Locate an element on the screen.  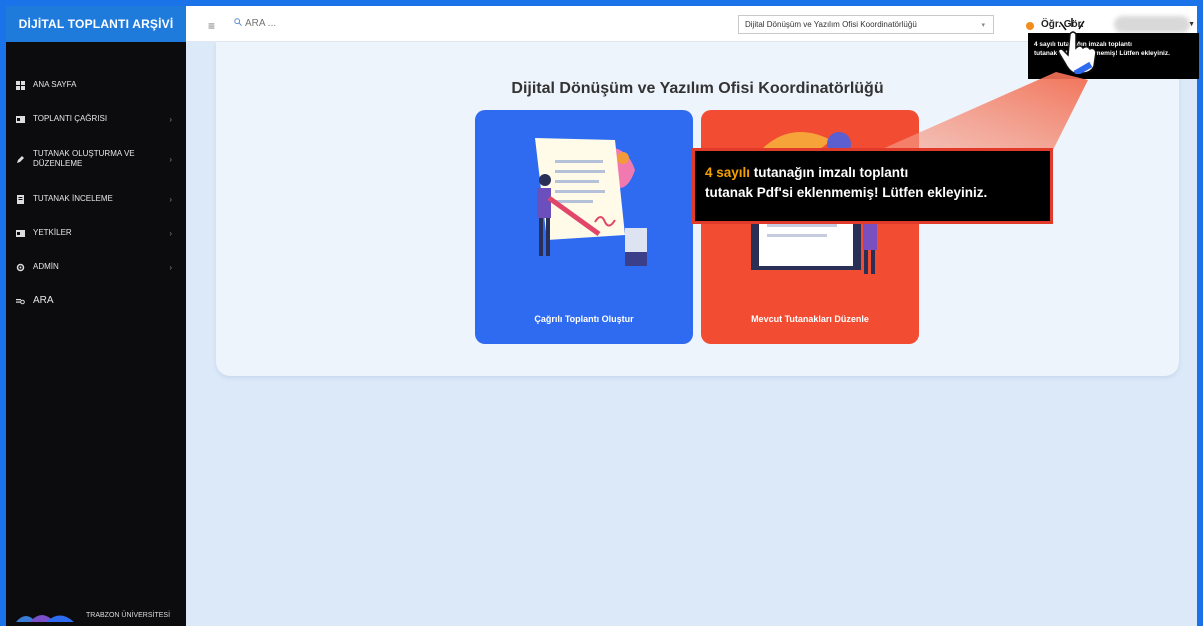
footer-text: TRABZON ÜNİVERSİTESİ is located at coordinates (128, 615).